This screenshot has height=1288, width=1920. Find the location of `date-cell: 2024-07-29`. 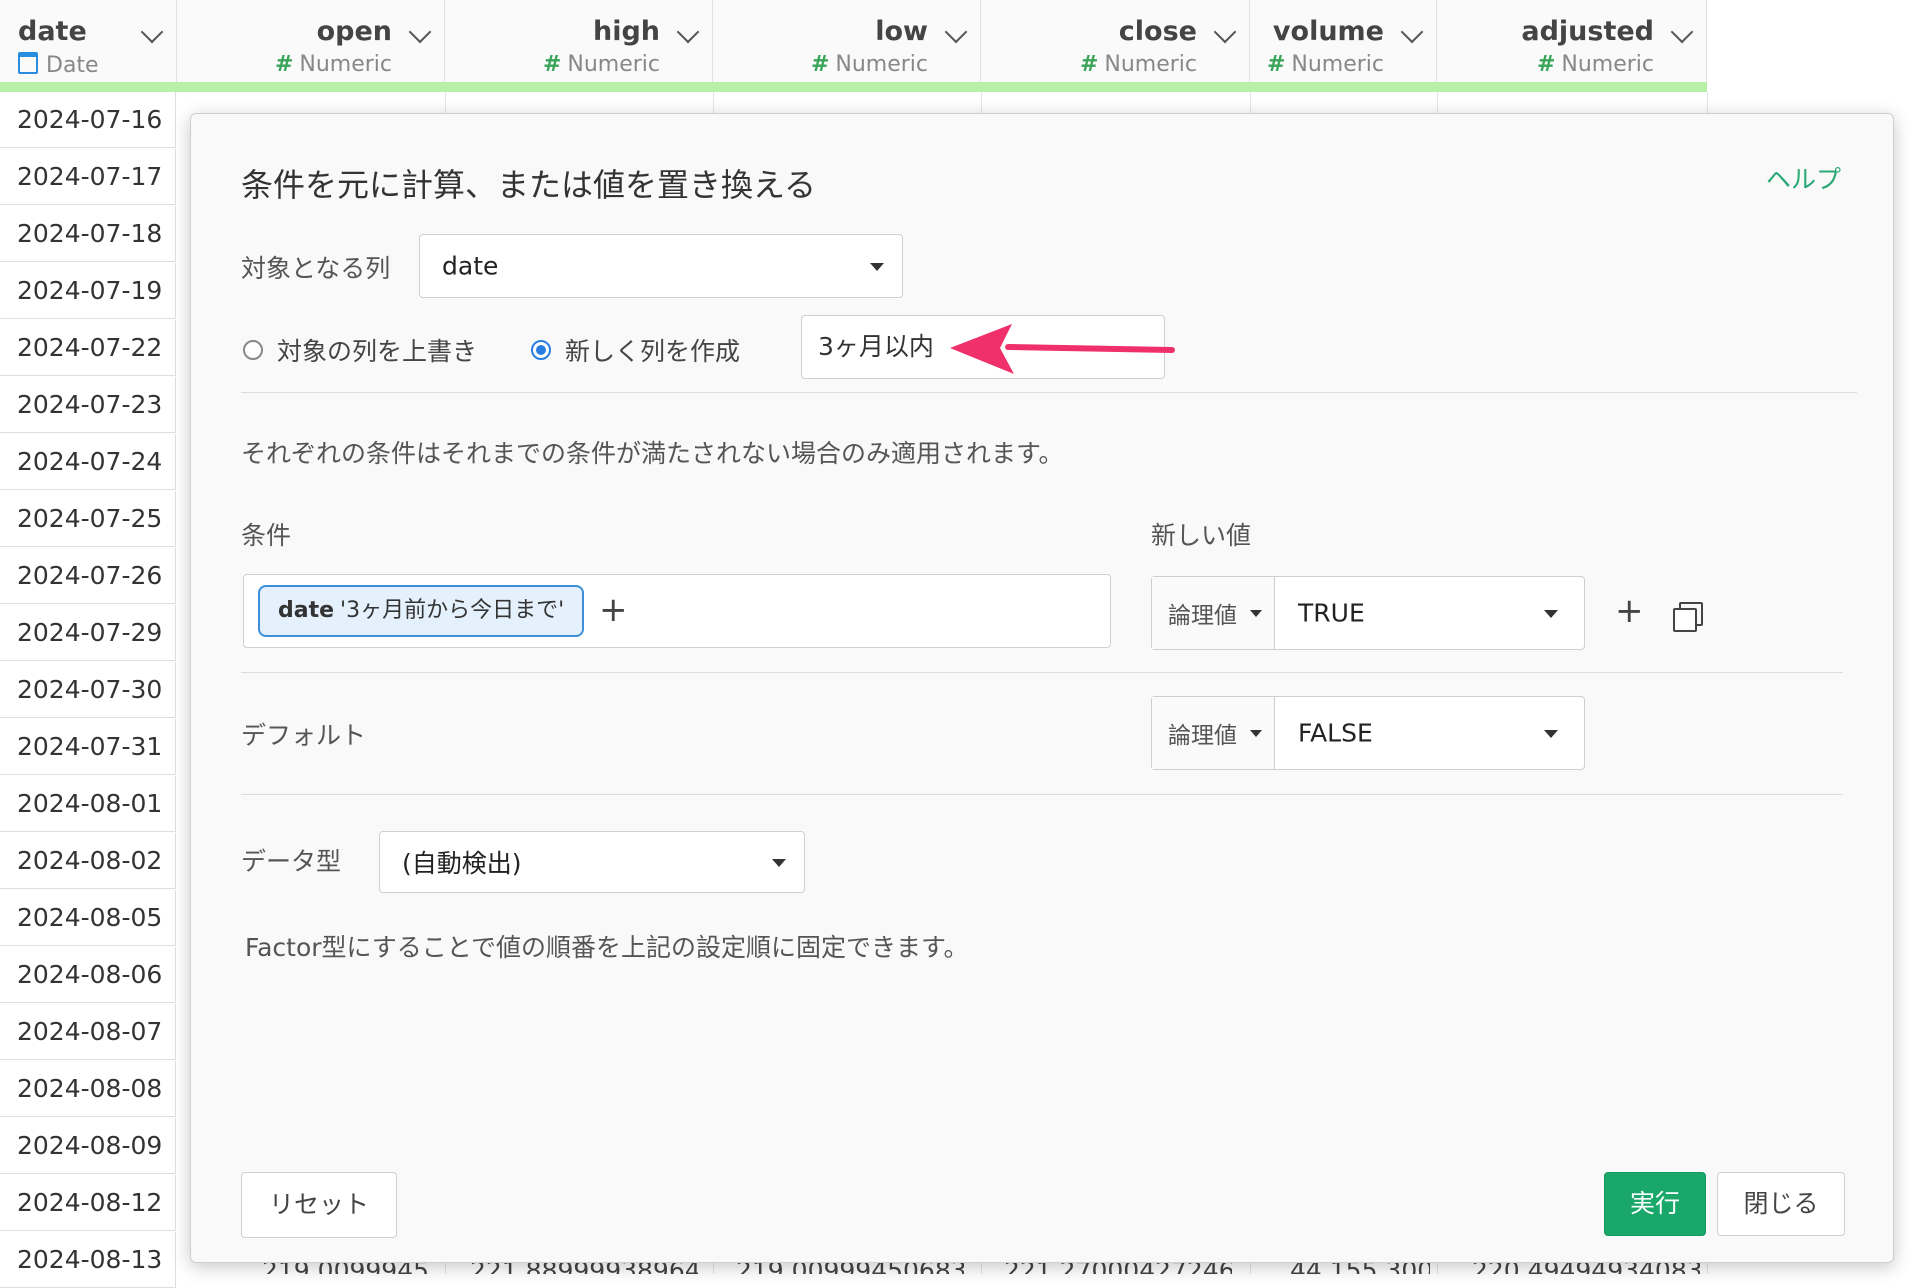

date-cell: 2024-07-29 is located at coordinates (88, 633).